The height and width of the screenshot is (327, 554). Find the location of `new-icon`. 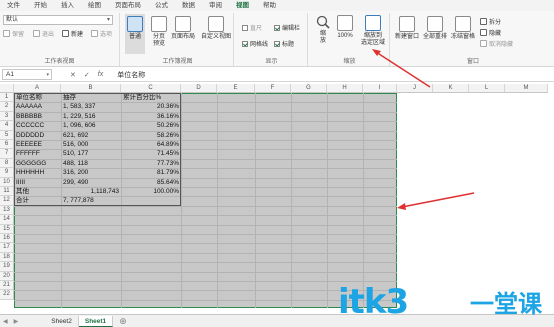

new-icon is located at coordinates (65, 33).